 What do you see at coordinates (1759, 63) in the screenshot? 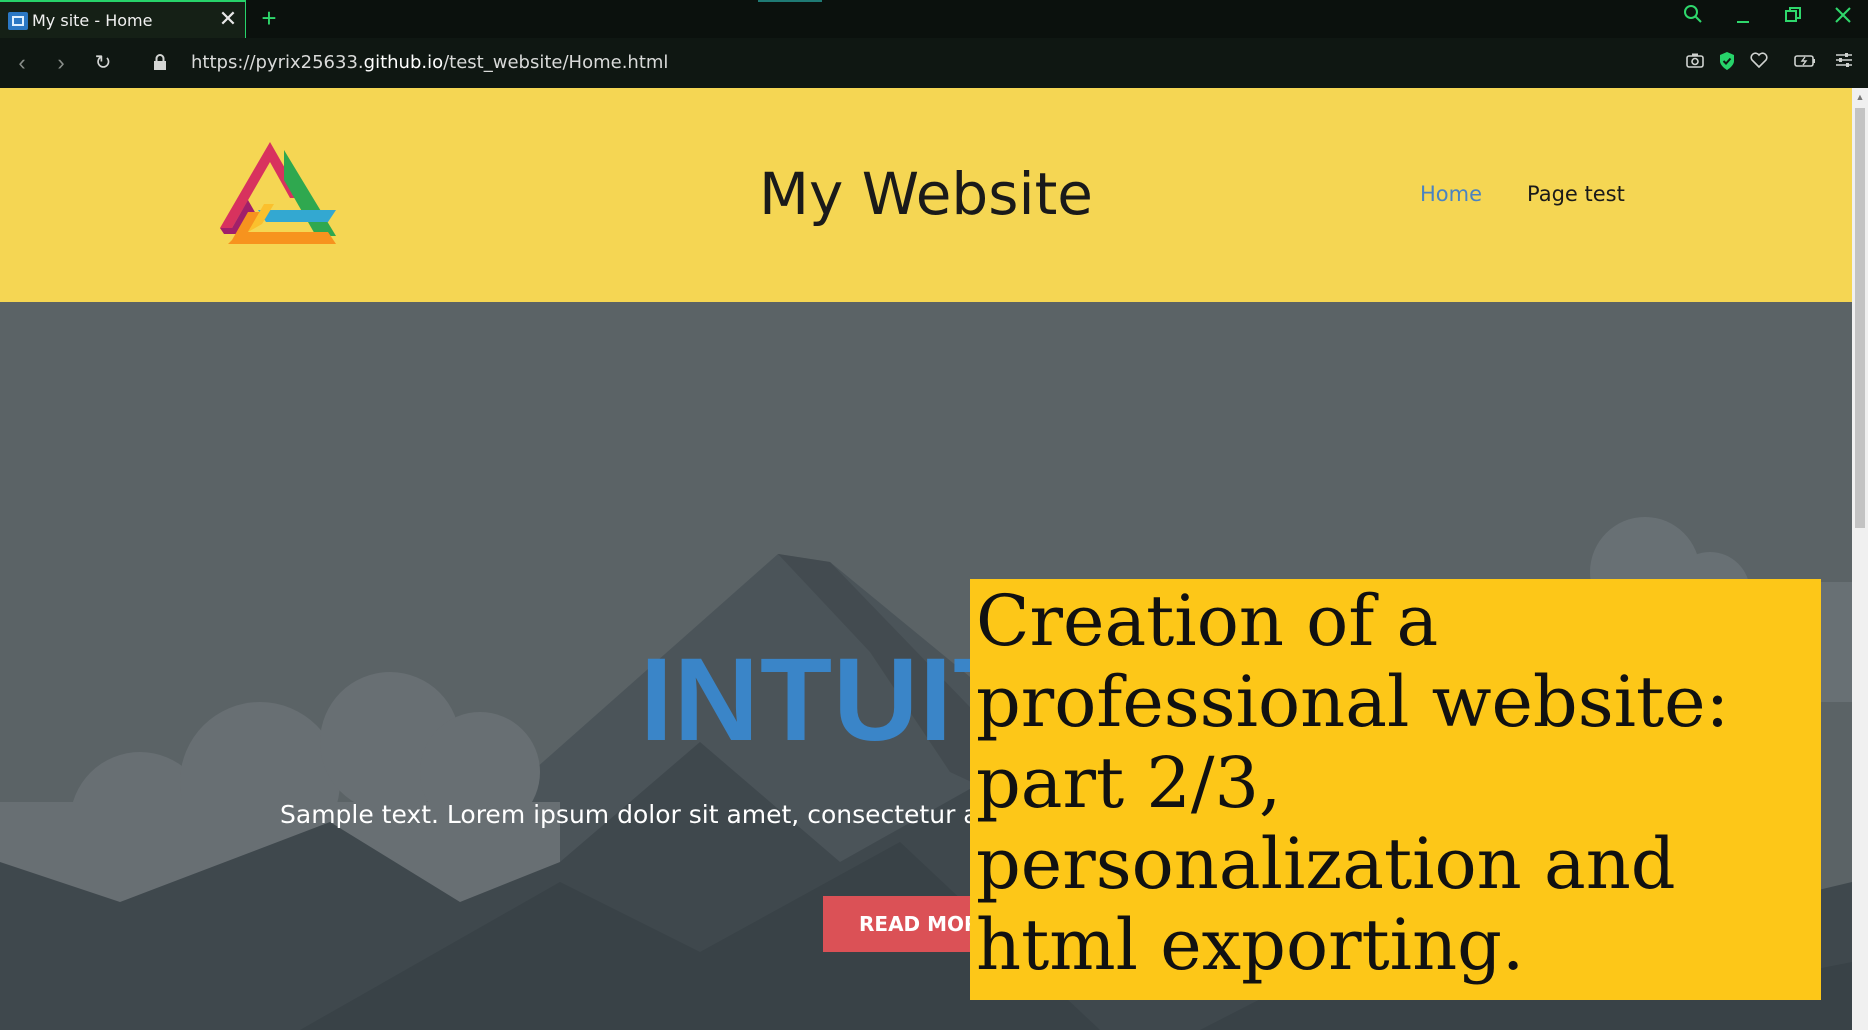
I see `heart-icon` at bounding box center [1759, 63].